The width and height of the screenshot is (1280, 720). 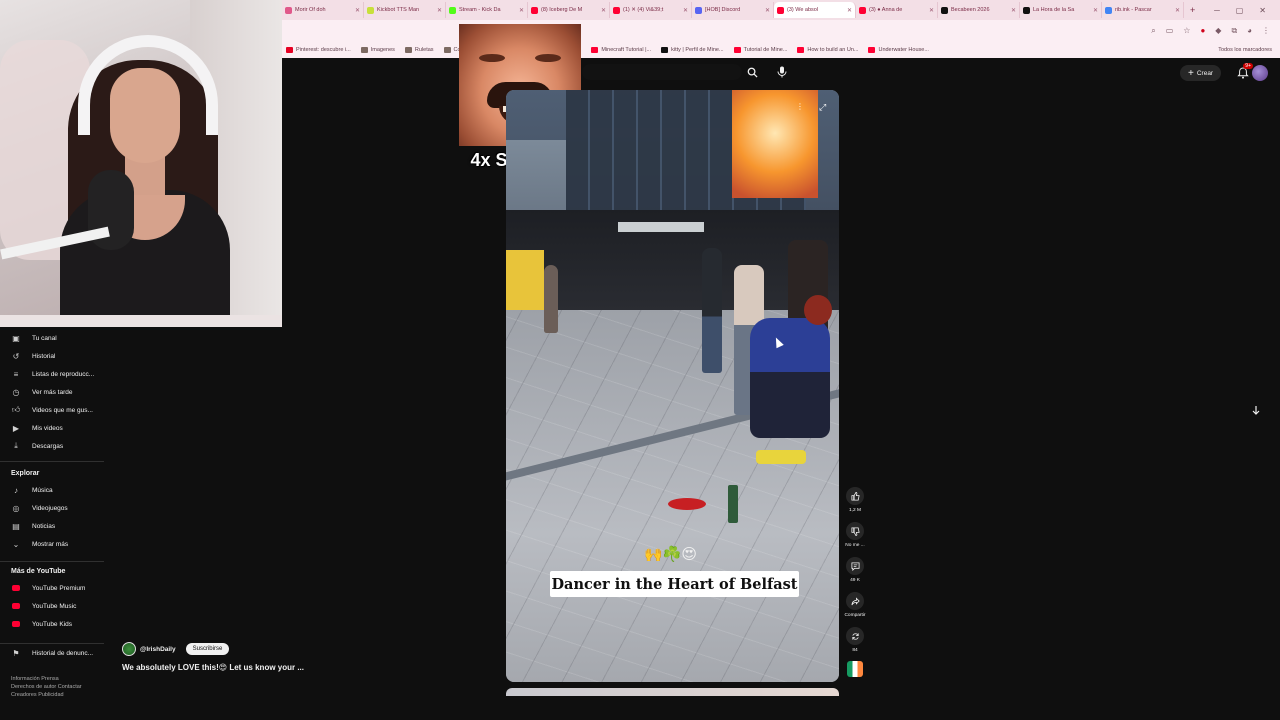 I want to click on sidebar-item: ◷ Ver más tarde, so click(x=52, y=392).